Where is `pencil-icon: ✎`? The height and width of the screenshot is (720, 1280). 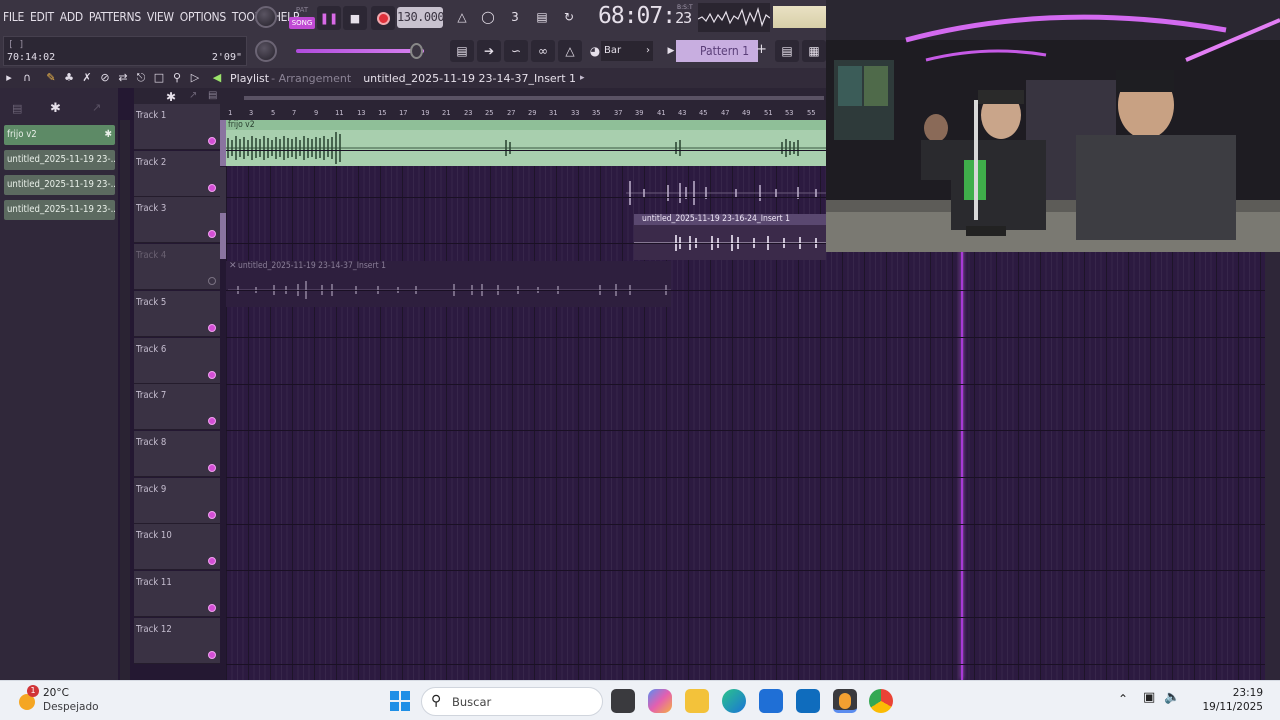
pencil-icon: ✎ is located at coordinates (51, 78).